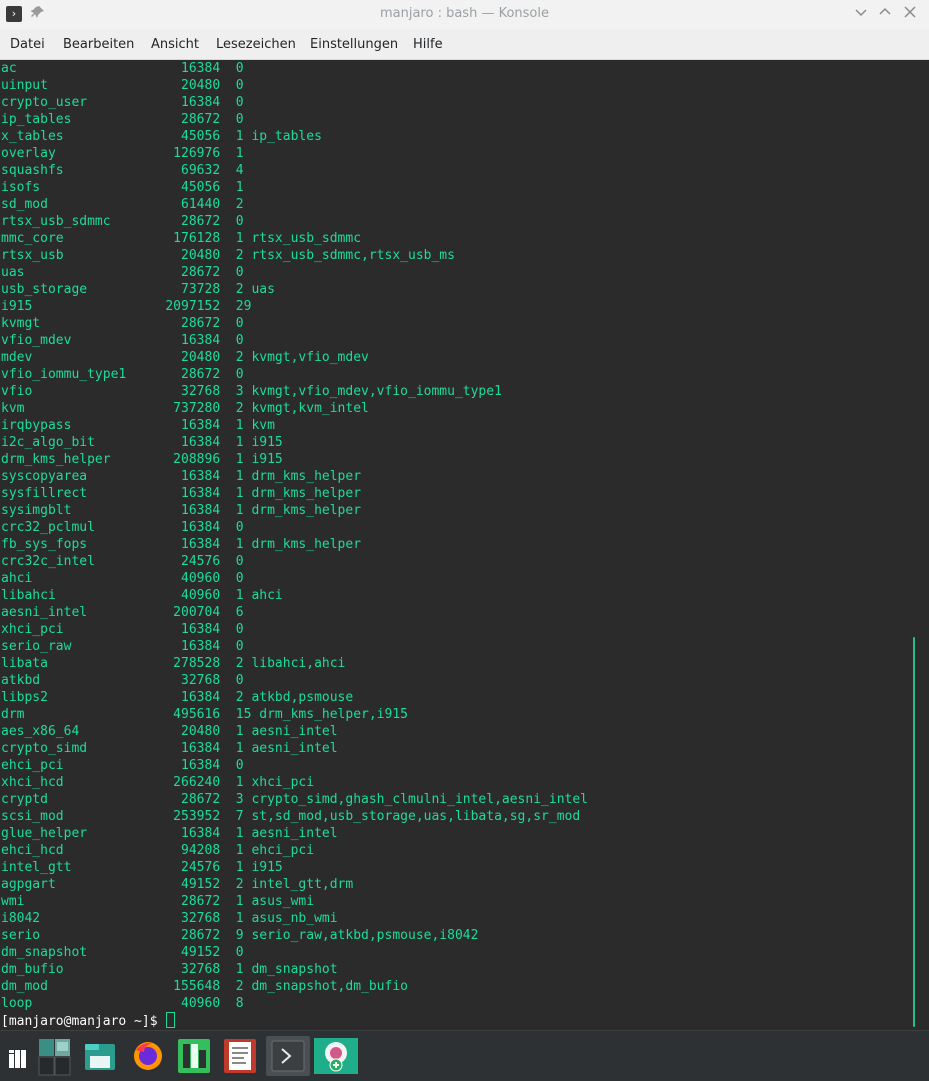 This screenshot has width=929, height=1081. What do you see at coordinates (138, 425) in the screenshot?
I see `terminal-line: irqbypass 16384 1 kvm` at bounding box center [138, 425].